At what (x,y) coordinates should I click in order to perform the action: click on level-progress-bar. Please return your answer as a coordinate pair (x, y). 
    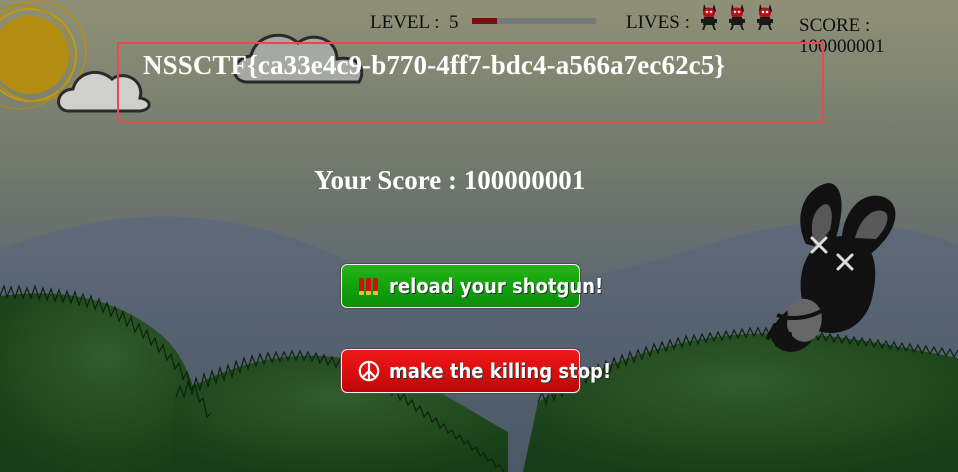
    Looking at the image, I should click on (534, 21).